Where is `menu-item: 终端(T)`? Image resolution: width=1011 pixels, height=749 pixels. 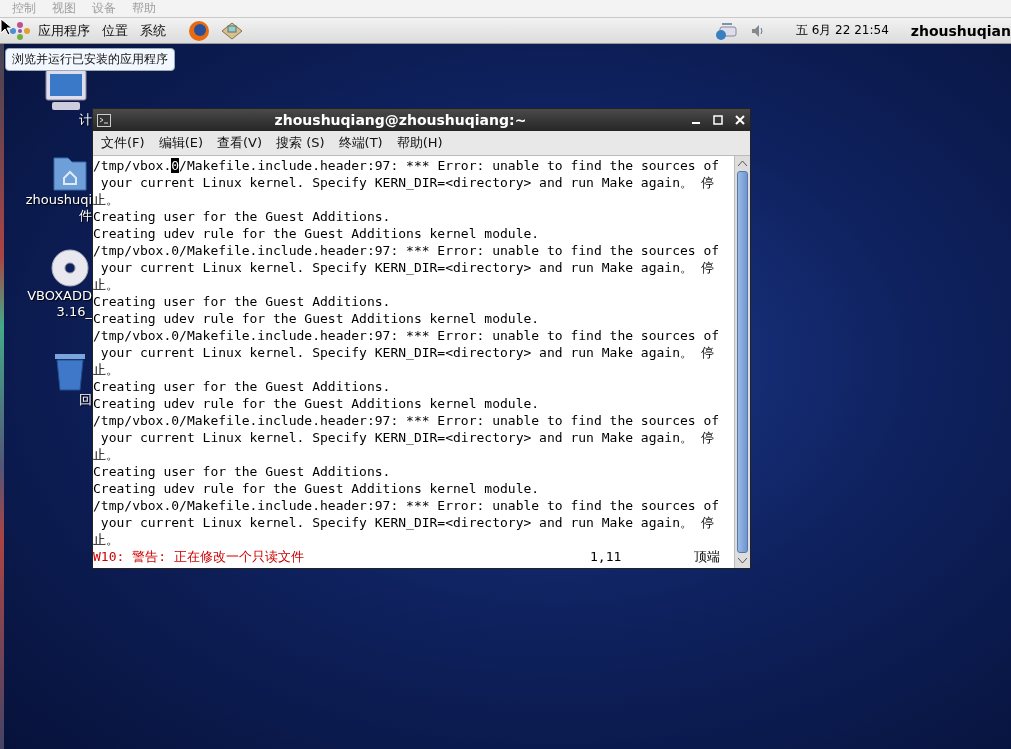 menu-item: 终端(T) is located at coordinates (360, 143).